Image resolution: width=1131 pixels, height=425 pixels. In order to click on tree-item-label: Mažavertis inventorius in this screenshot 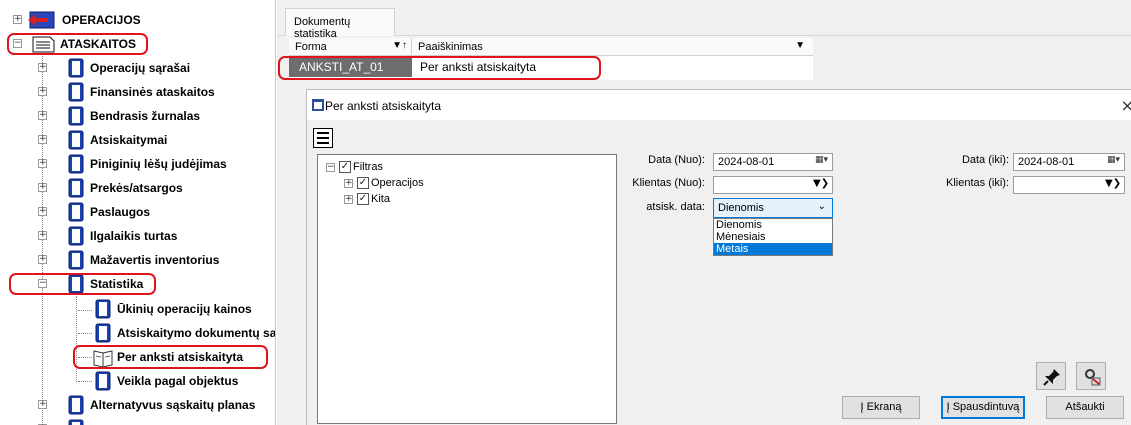, I will do `click(155, 260)`.